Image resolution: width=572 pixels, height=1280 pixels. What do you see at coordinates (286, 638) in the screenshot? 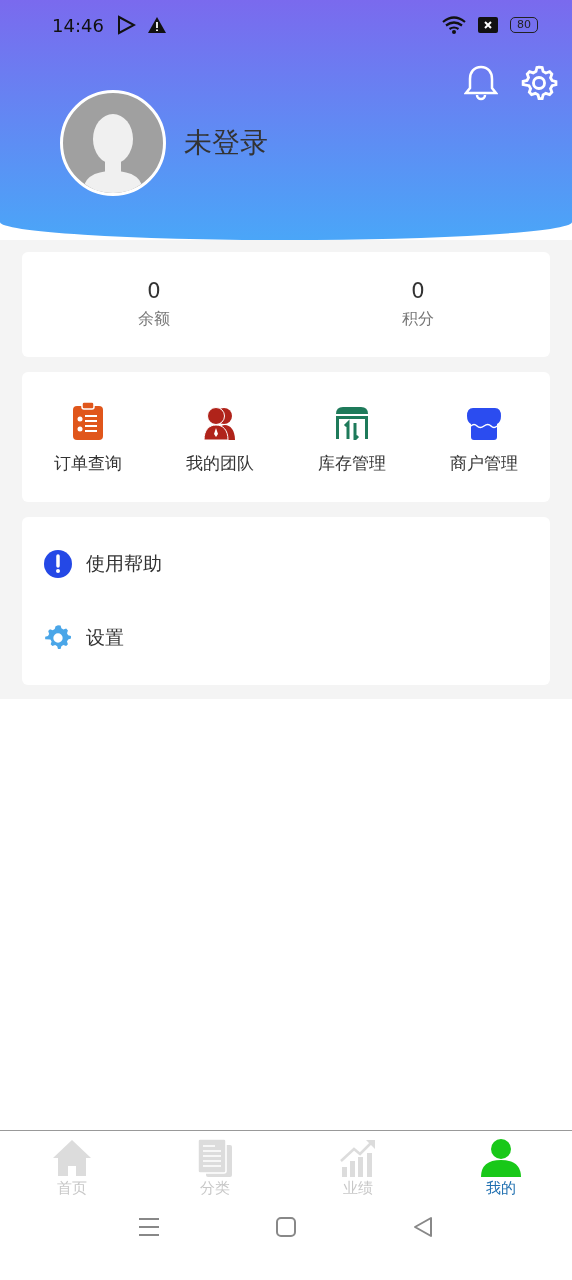
I see `menu-item: 设置` at bounding box center [286, 638].